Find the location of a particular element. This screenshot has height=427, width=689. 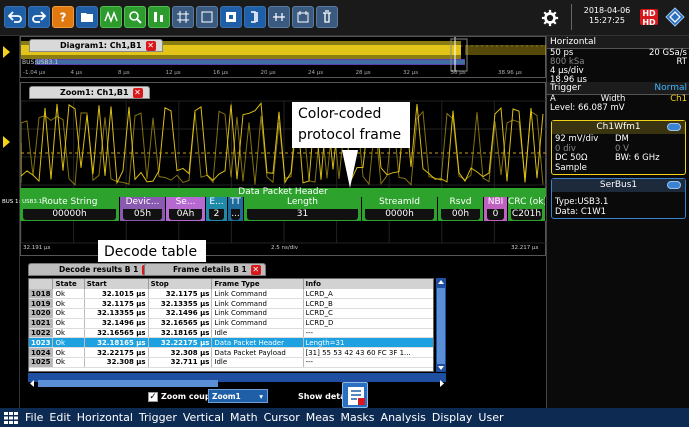

table-cell-idx: 1021 is located at coordinates (41, 323).